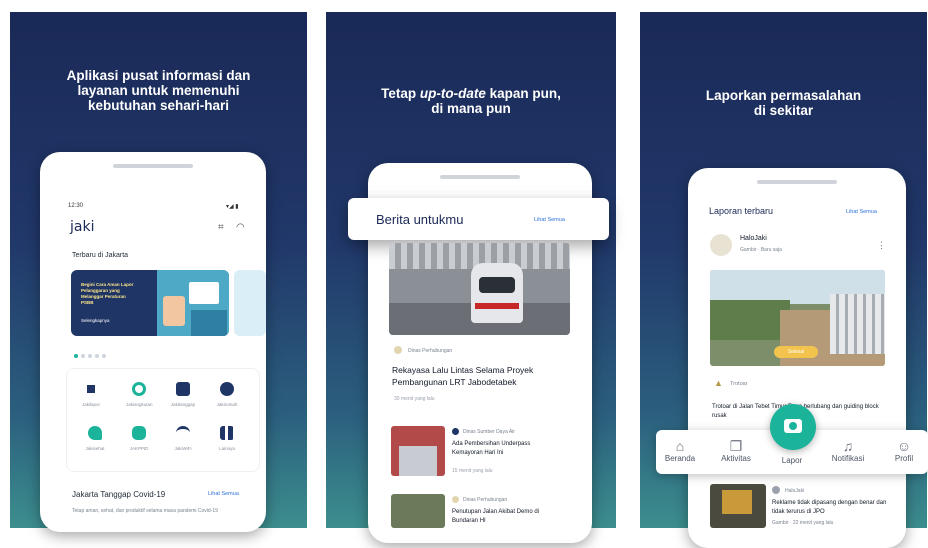 This screenshot has height=548, width=928. What do you see at coordinates (139, 438) in the screenshot?
I see `service-jakppid: JAKPPID` at bounding box center [139, 438].